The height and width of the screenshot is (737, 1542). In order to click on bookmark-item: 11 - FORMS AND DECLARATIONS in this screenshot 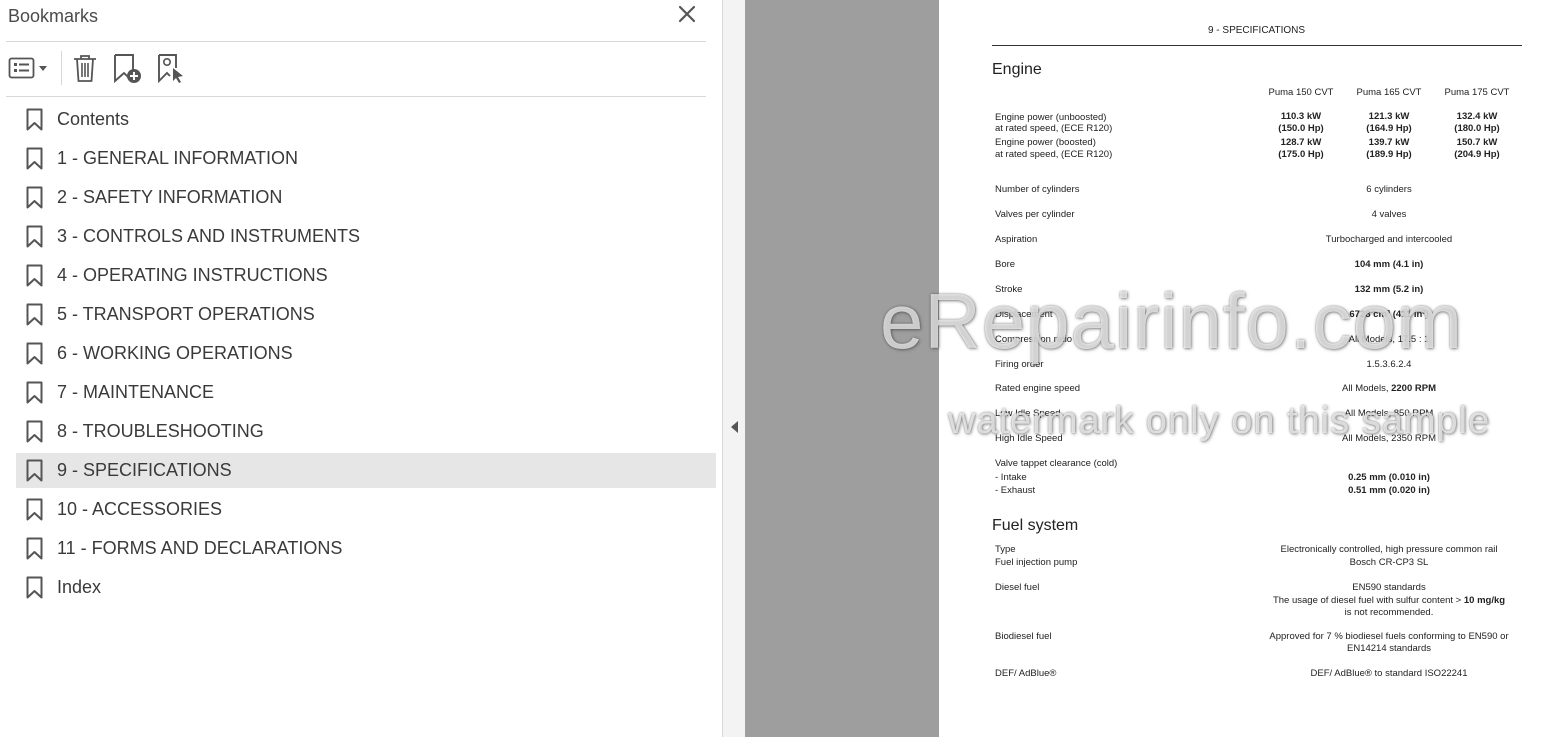, I will do `click(366, 548)`.